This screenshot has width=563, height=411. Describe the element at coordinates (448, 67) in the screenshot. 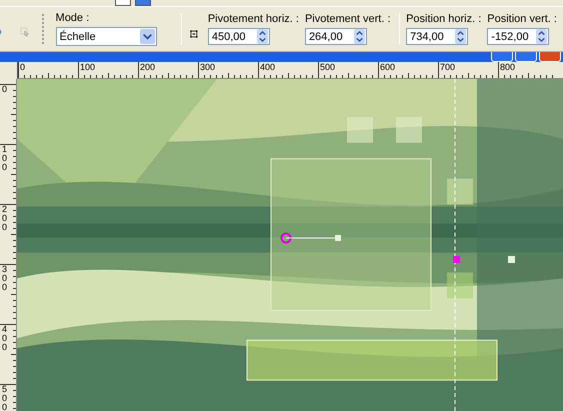

I see `ruler-label: 700` at that location.